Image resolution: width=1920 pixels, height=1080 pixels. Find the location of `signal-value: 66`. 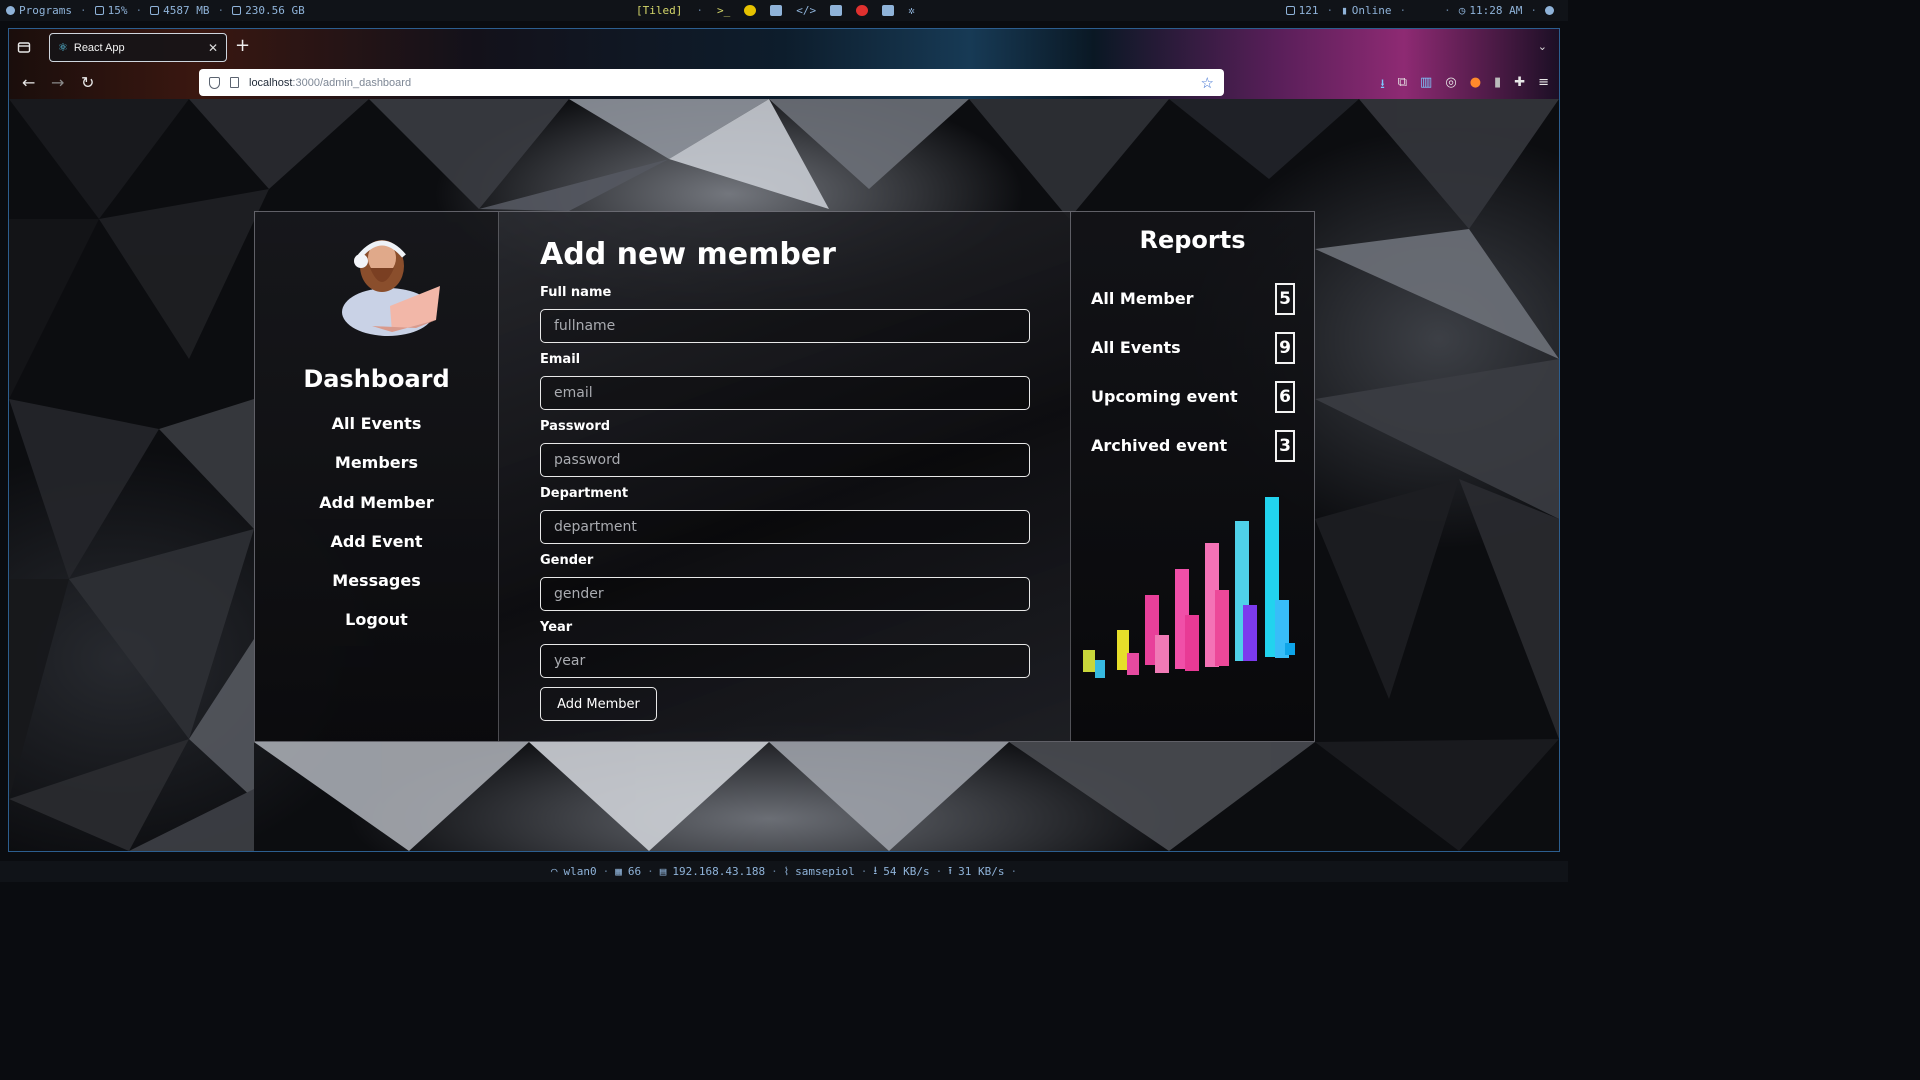

signal-value: 66 is located at coordinates (634, 871).